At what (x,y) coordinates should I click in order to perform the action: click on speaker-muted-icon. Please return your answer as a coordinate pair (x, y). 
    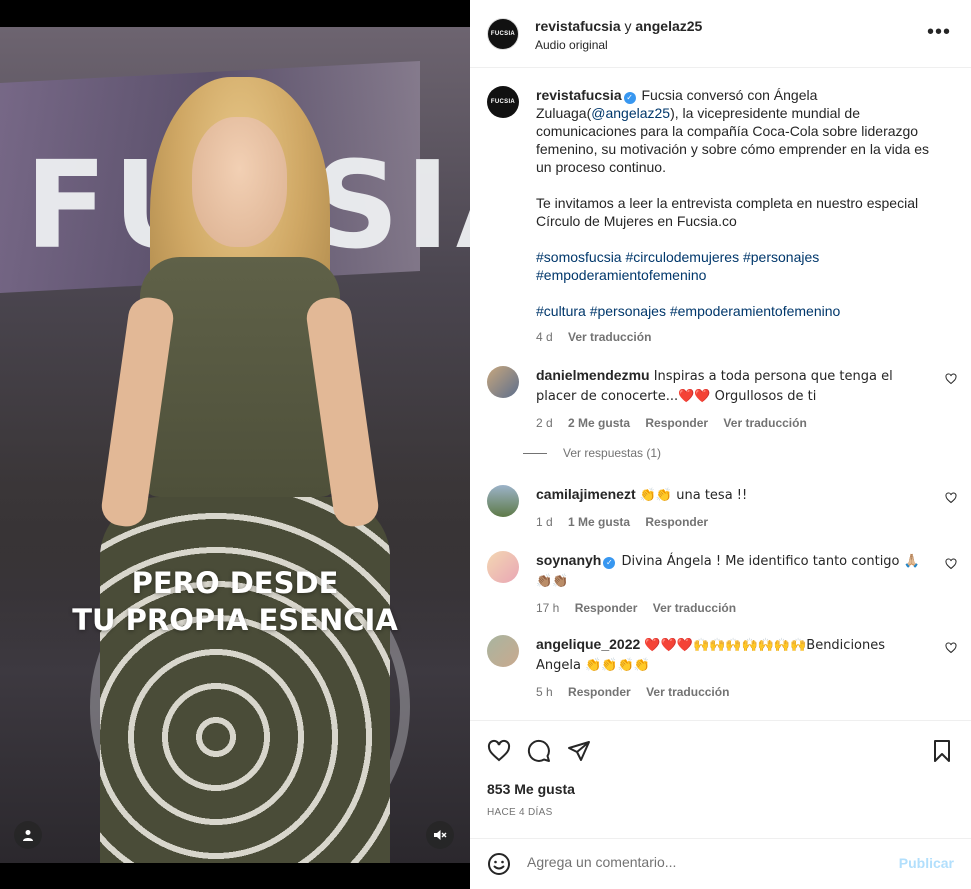
    Looking at the image, I should click on (440, 835).